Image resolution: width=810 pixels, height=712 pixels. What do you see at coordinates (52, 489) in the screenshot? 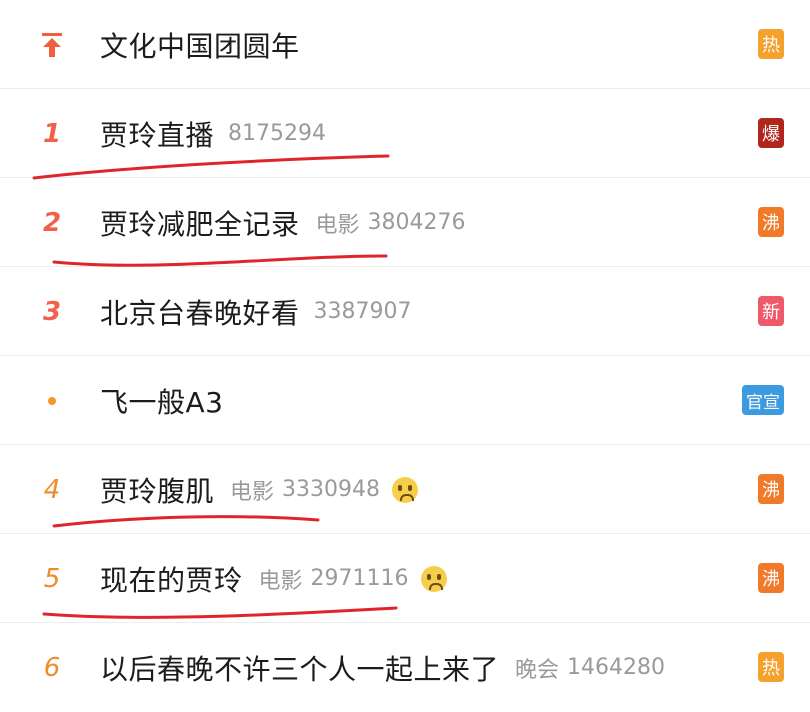
I see `rank-number: 4` at bounding box center [52, 489].